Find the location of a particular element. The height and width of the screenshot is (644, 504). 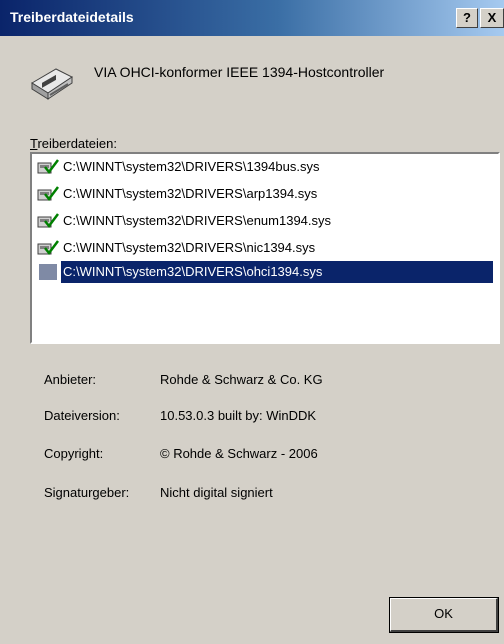

label-text: reiberdateien: is located at coordinates (77, 143).